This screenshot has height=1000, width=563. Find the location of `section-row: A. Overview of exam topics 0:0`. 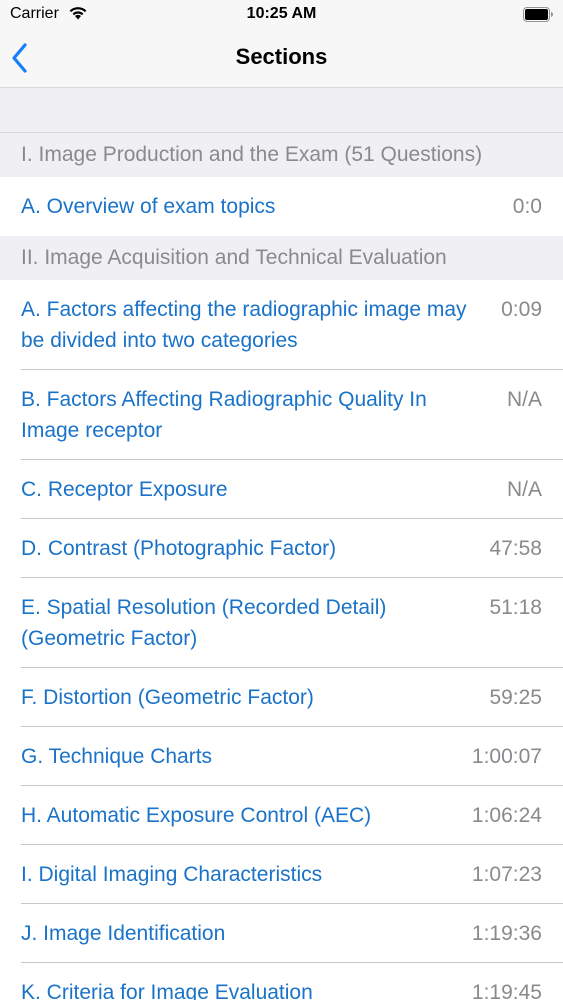

section-row: A. Overview of exam topics 0:0 is located at coordinates (281, 206).